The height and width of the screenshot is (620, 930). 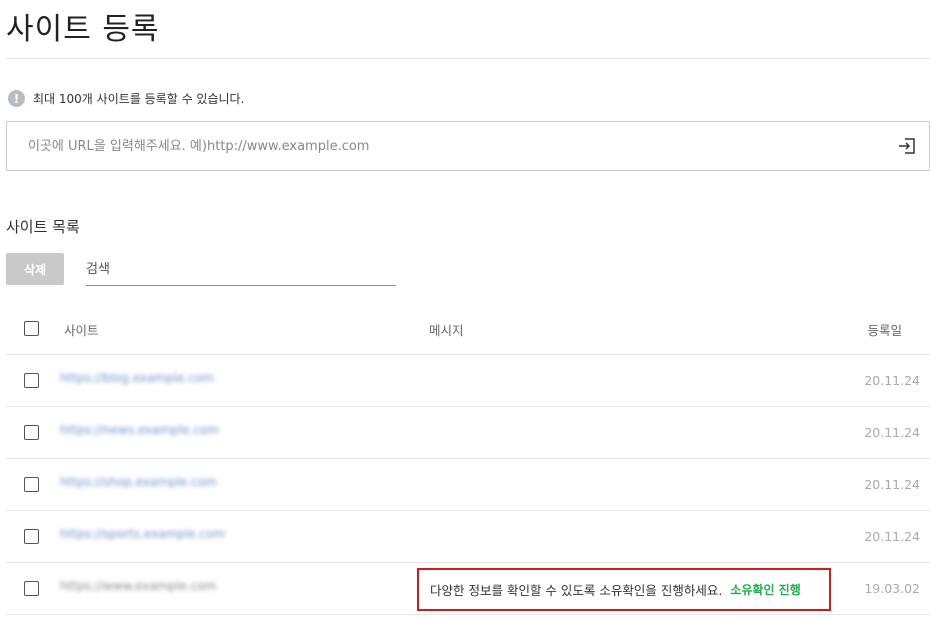 I want to click on table-row: https://news.example.com 20.11.24, so click(x=468, y=433).